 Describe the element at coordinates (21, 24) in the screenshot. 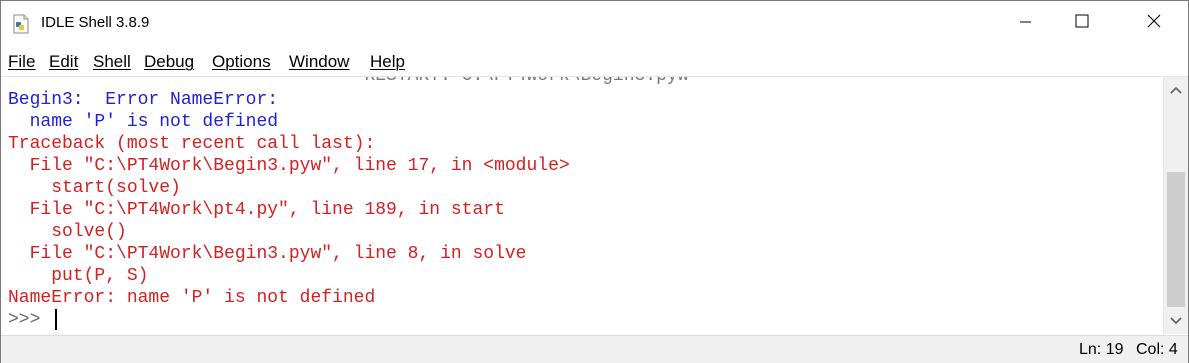

I see `python-idle-icon` at that location.